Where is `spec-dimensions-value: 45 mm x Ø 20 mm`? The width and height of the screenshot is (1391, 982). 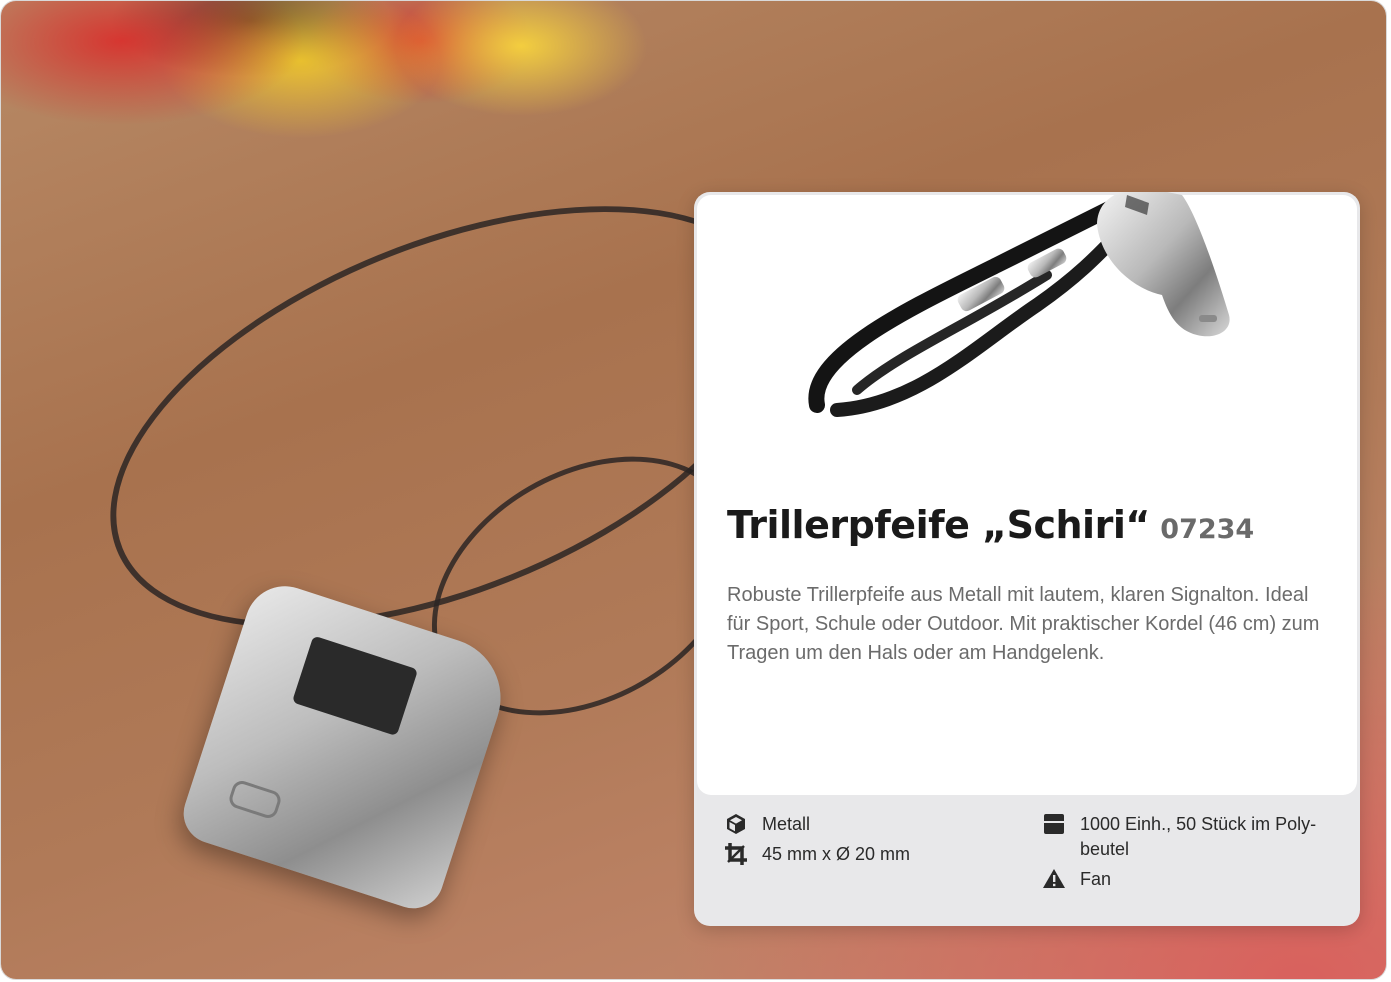
spec-dimensions-value: 45 mm x Ø 20 mm is located at coordinates (836, 854).